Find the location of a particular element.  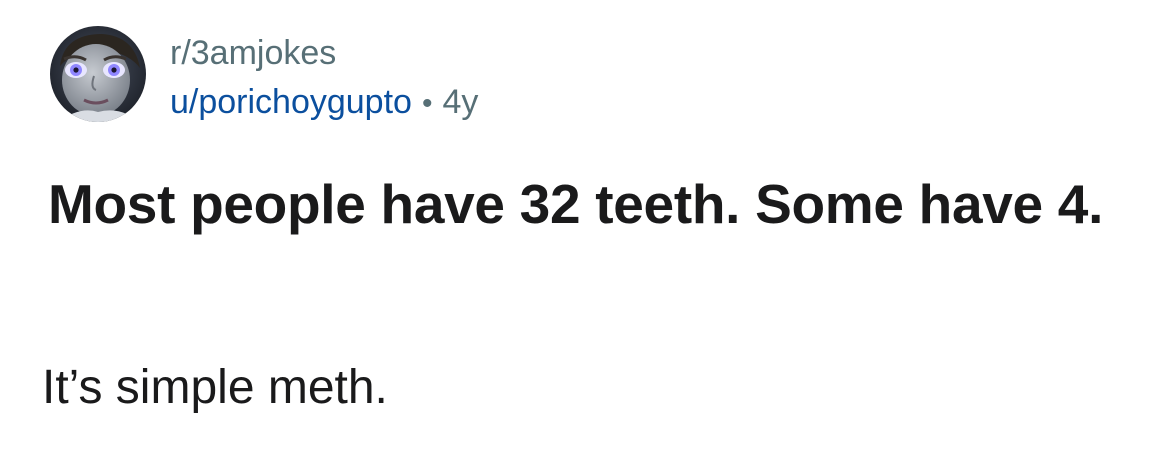

byline: u/porichoygupto • 4y is located at coordinates (324, 103).